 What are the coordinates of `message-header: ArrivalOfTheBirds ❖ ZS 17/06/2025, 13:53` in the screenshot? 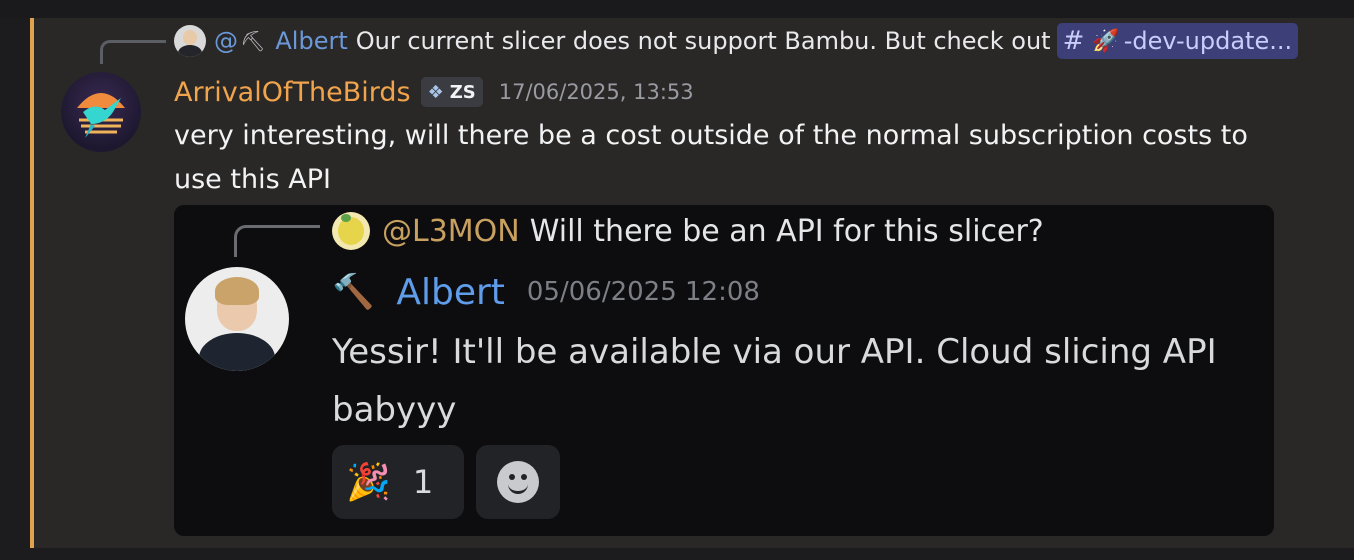 It's located at (434, 92).